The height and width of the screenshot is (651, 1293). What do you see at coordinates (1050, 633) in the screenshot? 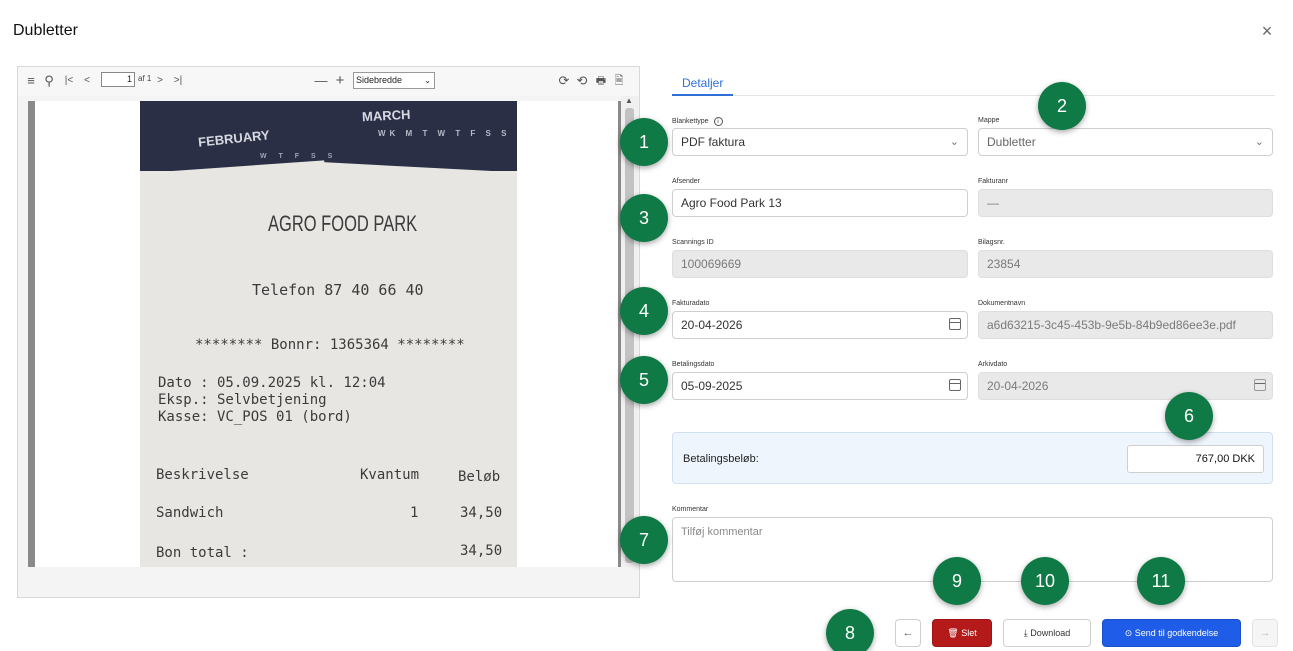
I see `download-button-label: Download` at bounding box center [1050, 633].